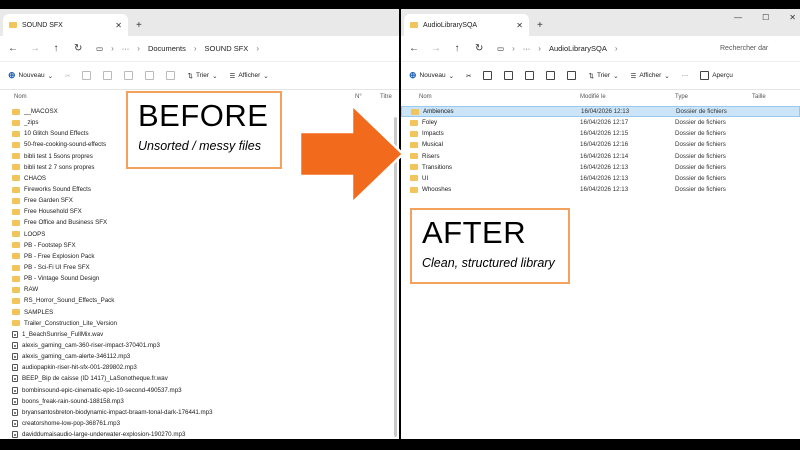 The height and width of the screenshot is (450, 800). I want to click on breadcrumb-item: SOUND SFX, so click(227, 48).